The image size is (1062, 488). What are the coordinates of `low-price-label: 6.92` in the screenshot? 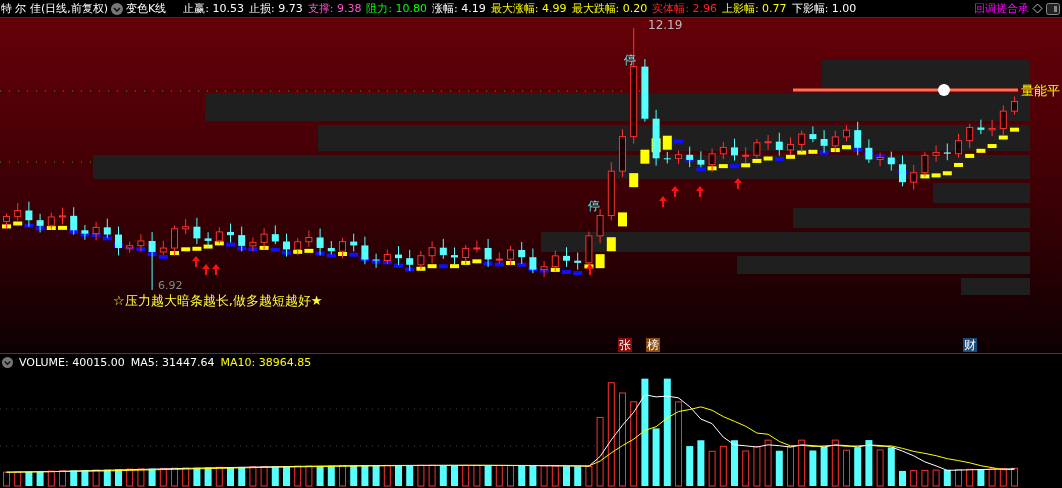 It's located at (170, 285).